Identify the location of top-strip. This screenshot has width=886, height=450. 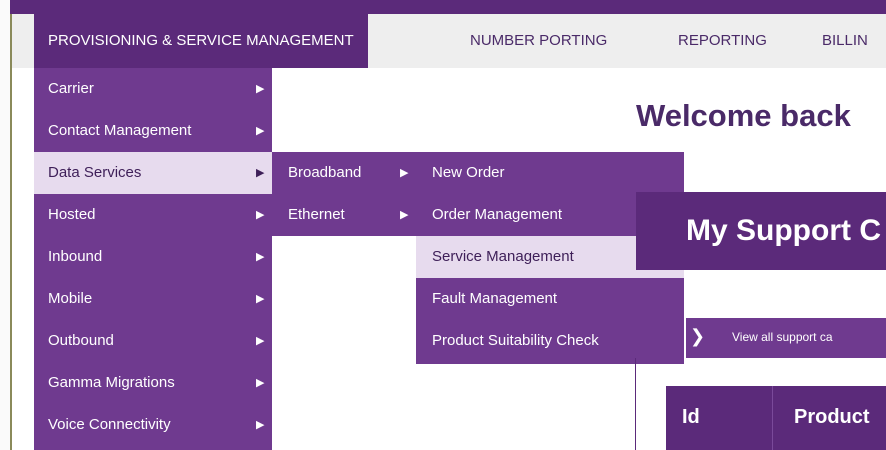
(448, 7).